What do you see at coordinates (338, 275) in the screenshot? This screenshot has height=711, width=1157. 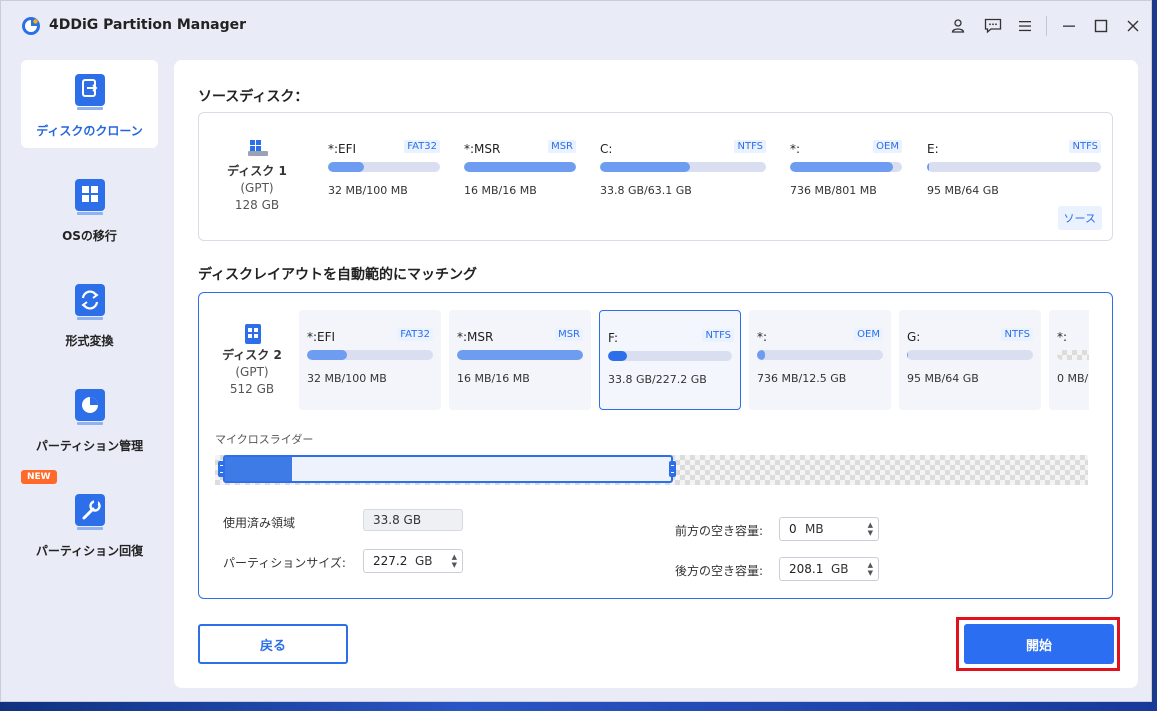 I see `auto-match-title: ディスクレイアウトを自動範的にマッチング` at bounding box center [338, 275].